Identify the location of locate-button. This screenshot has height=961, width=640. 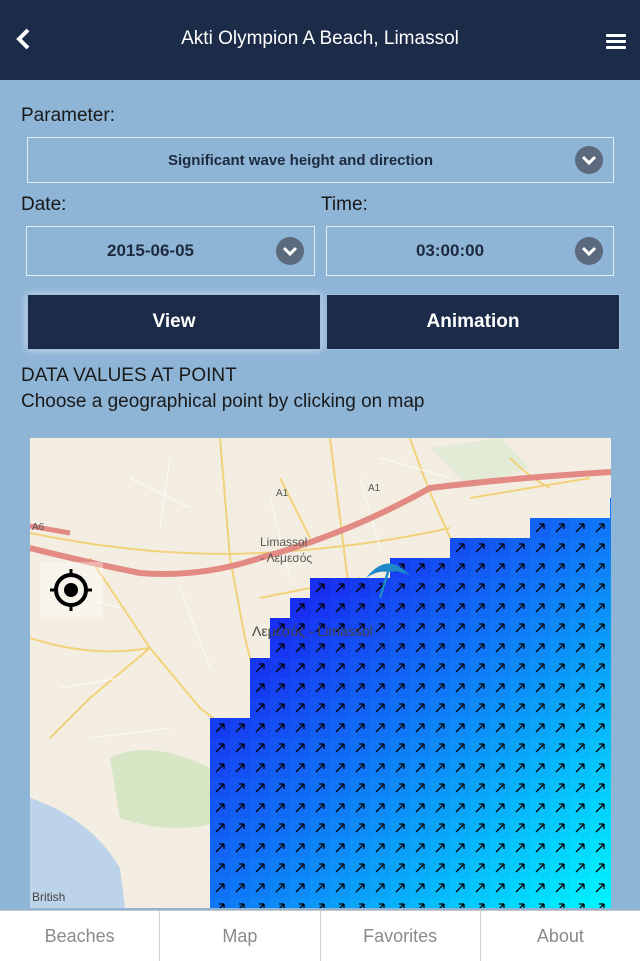
(71, 589).